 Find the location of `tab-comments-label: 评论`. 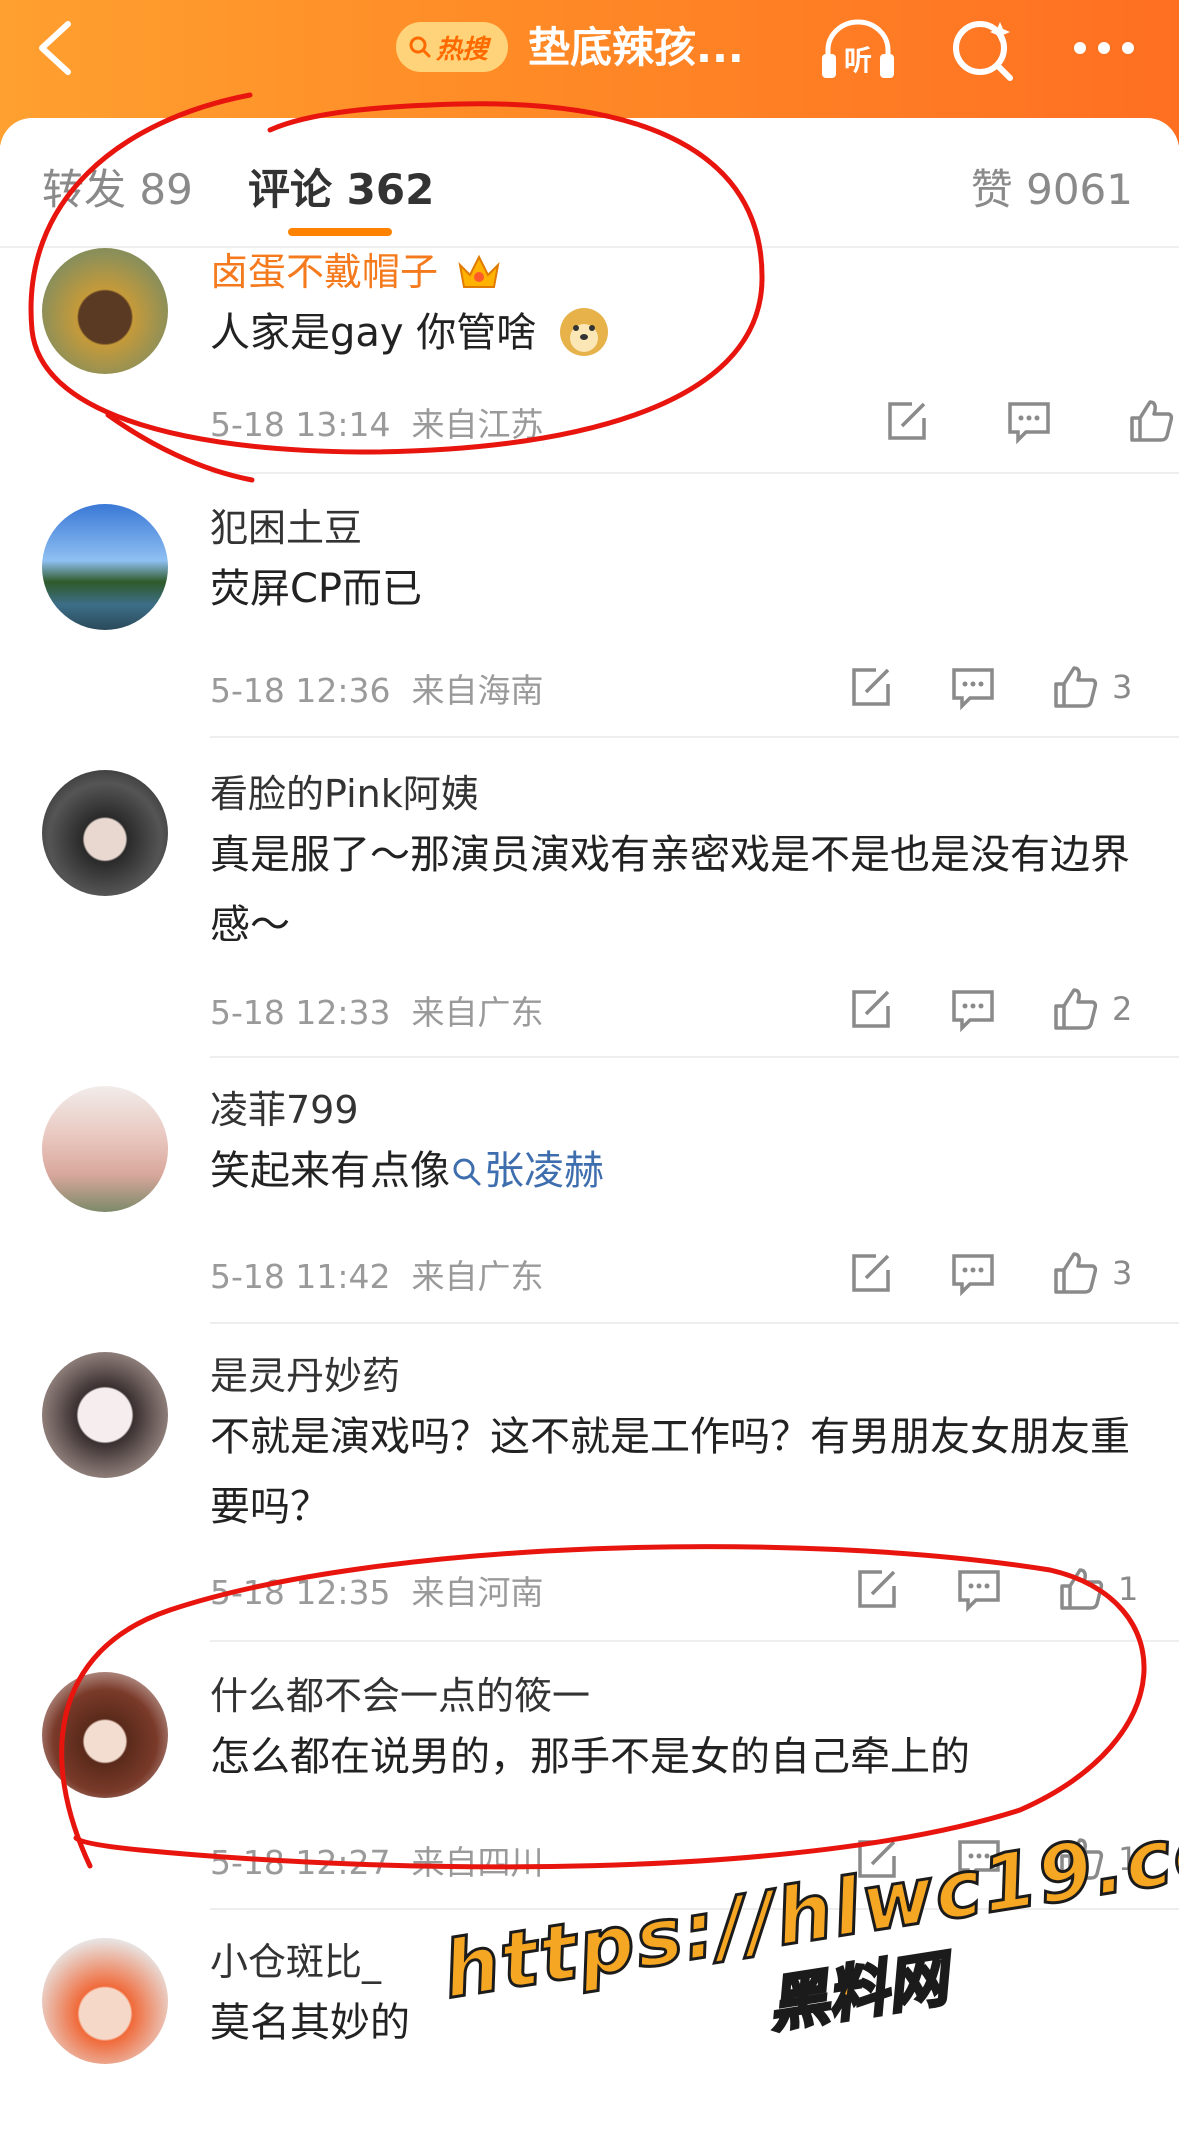

tab-comments-label: 评论 is located at coordinates (290, 189).